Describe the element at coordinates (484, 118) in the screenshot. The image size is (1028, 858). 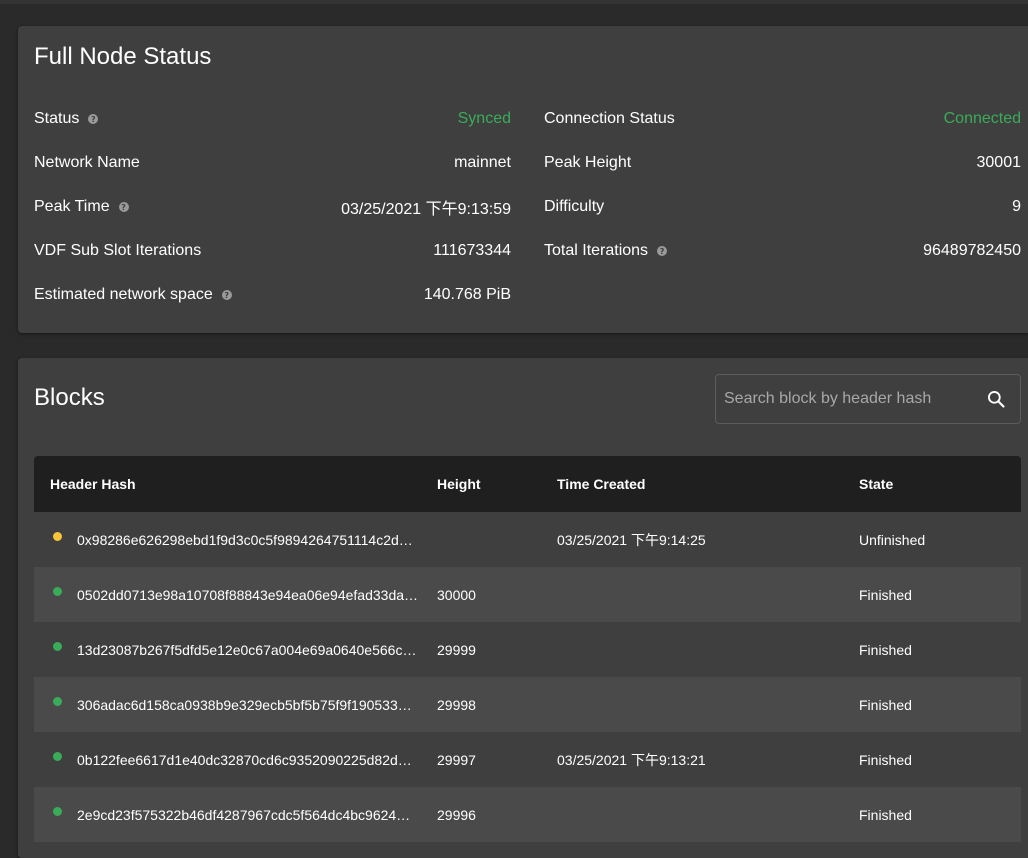
I see `status-value: Synced` at that location.